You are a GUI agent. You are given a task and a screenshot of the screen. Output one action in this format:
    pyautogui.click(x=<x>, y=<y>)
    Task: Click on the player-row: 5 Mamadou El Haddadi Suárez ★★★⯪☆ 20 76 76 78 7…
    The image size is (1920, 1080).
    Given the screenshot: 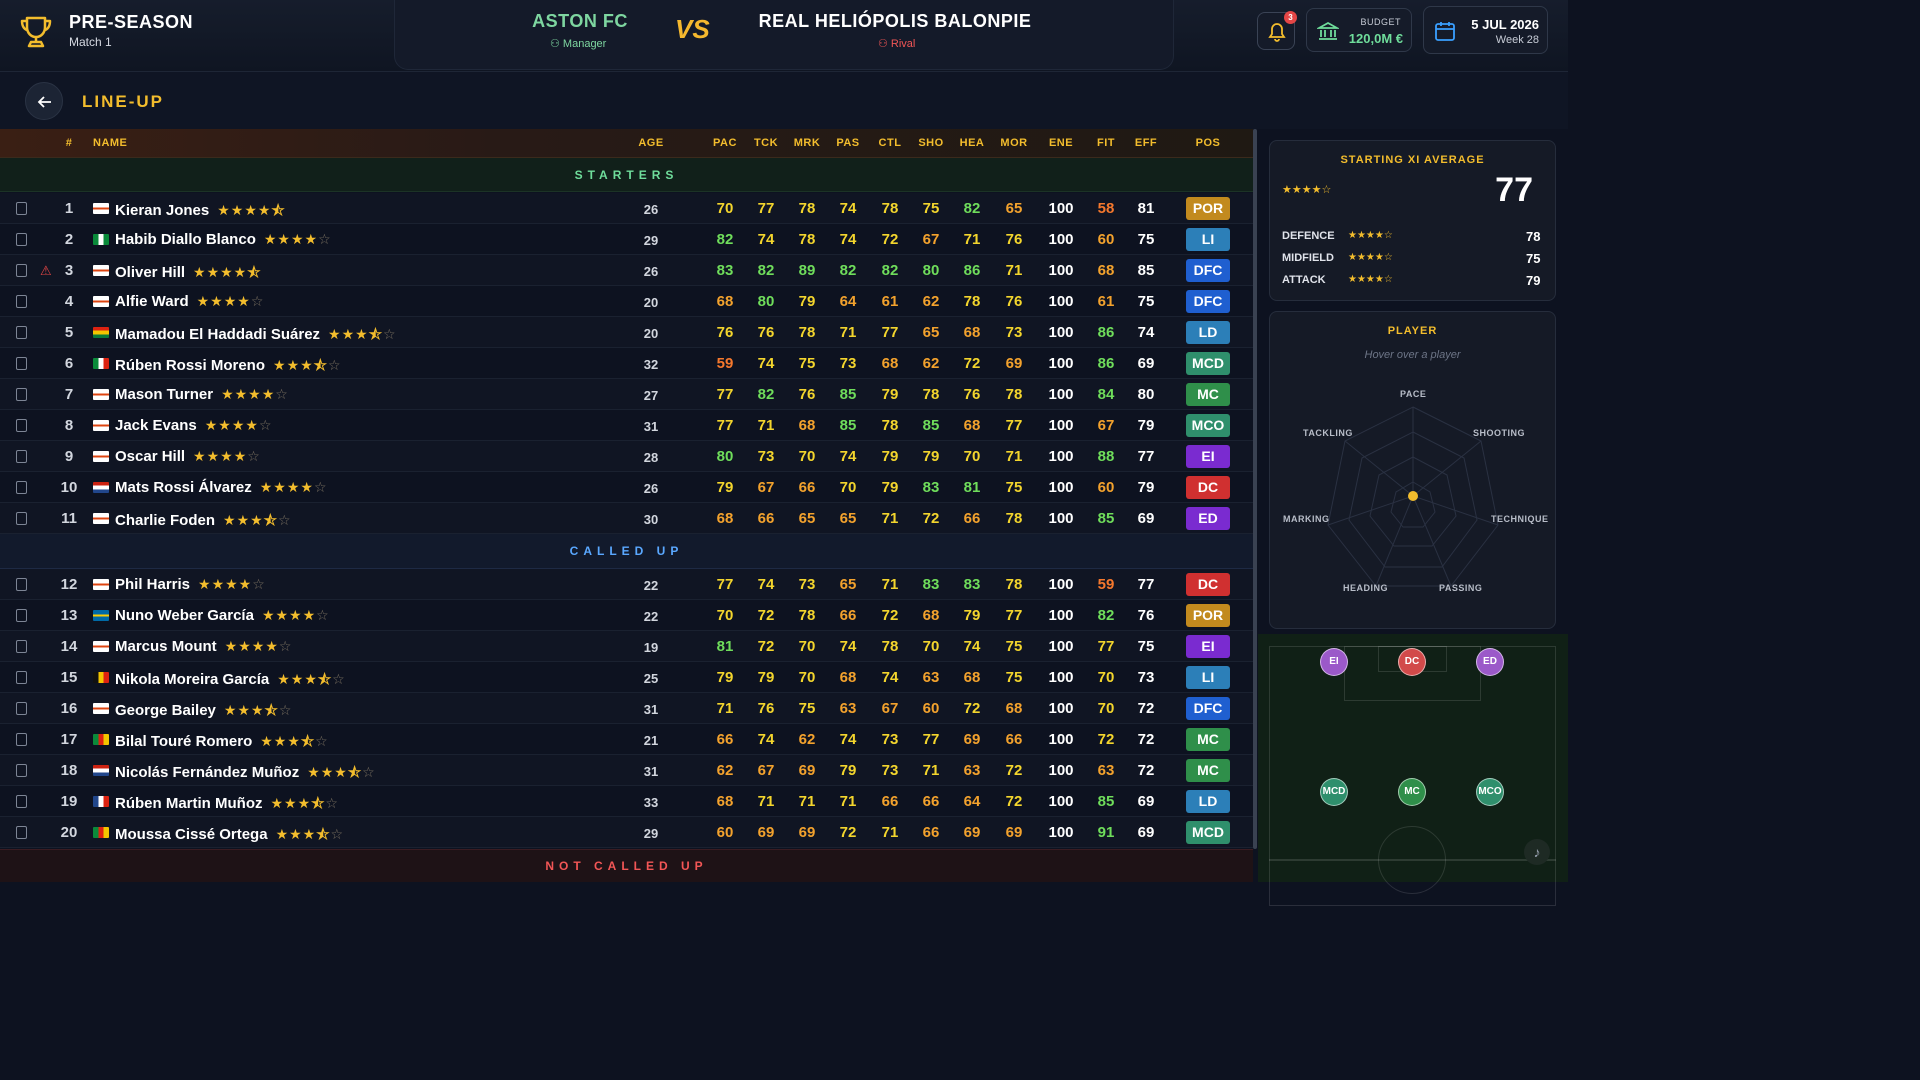 What is the action you would take?
    pyautogui.click(x=626, y=332)
    